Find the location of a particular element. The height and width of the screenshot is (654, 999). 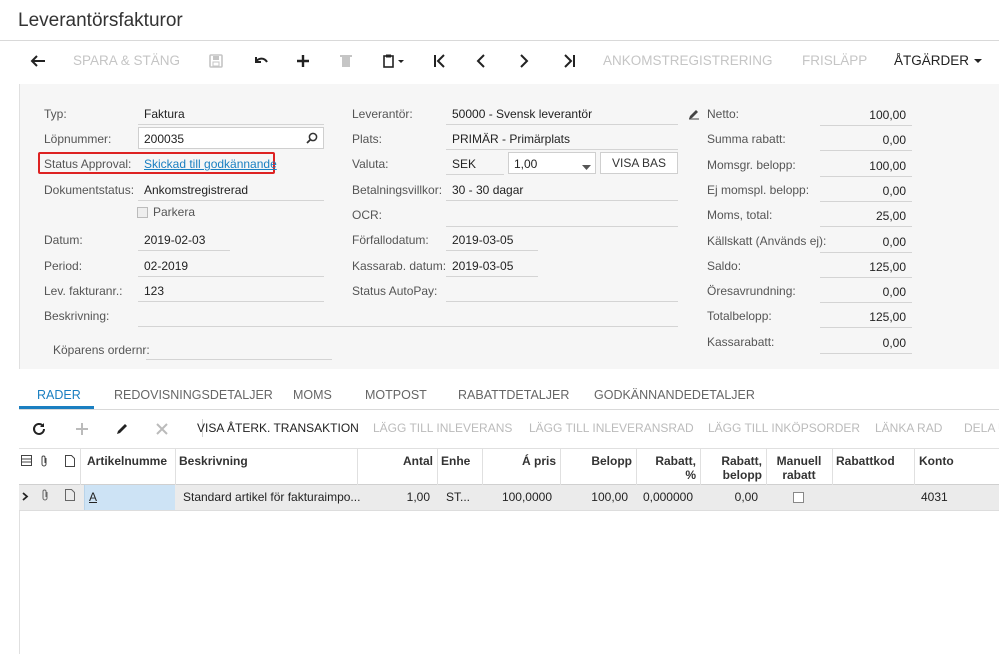

save-close-button: SPARA & STÄNG is located at coordinates (126, 61).